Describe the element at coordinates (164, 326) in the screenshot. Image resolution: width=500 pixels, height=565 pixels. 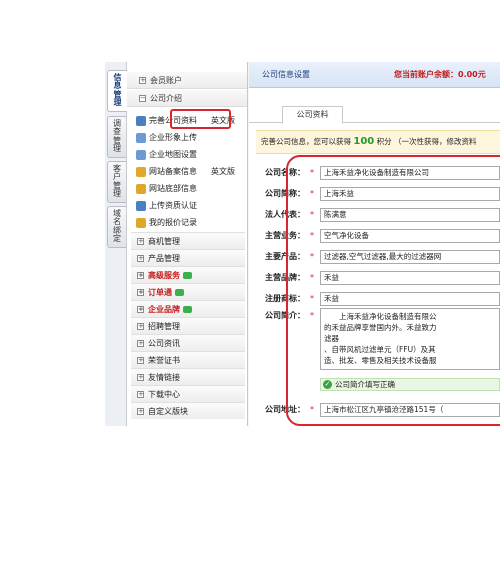
I see `menu-section-label: 招聘管理` at that location.